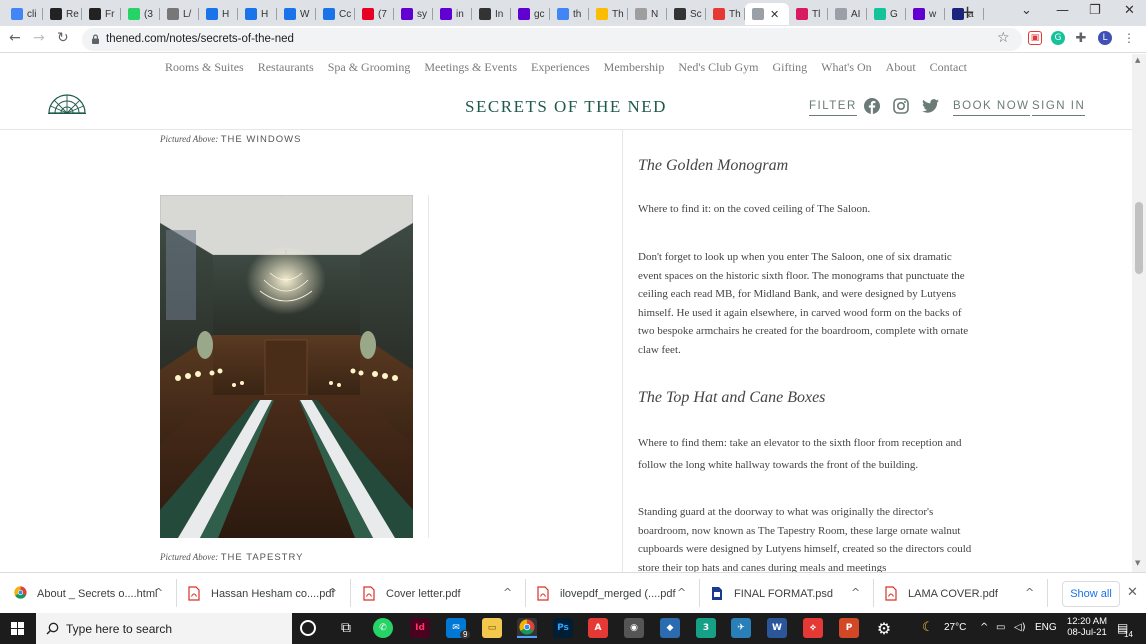 The image size is (1146, 644). I want to click on download-item: Hassan Hesham co....pdf, so click(261, 593).